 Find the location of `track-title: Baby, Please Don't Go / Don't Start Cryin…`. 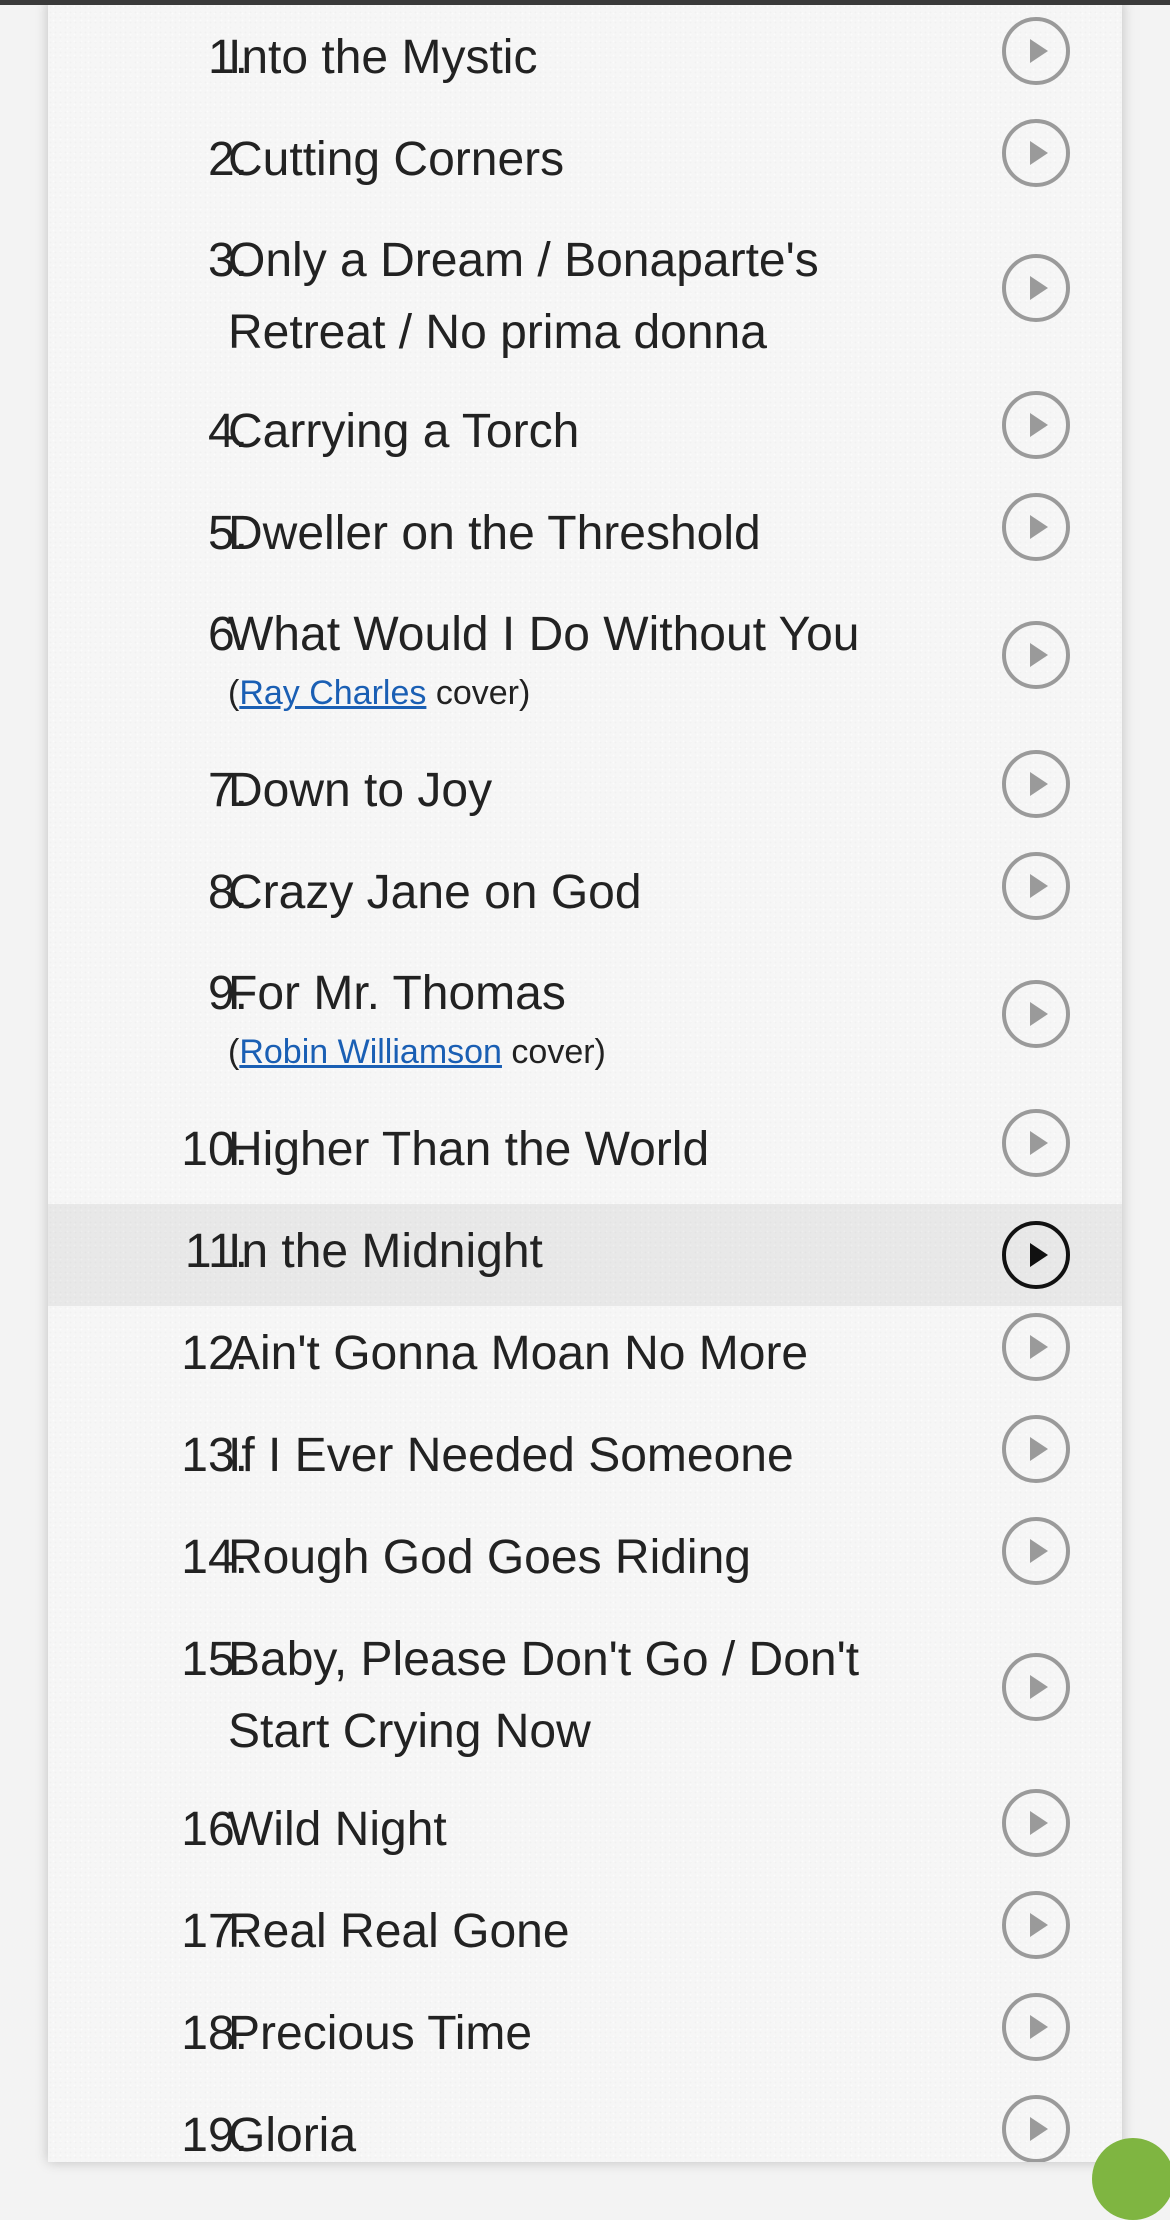

track-title: Baby, Please Don't Go / Don't Start Cryin… is located at coordinates (608, 1696).